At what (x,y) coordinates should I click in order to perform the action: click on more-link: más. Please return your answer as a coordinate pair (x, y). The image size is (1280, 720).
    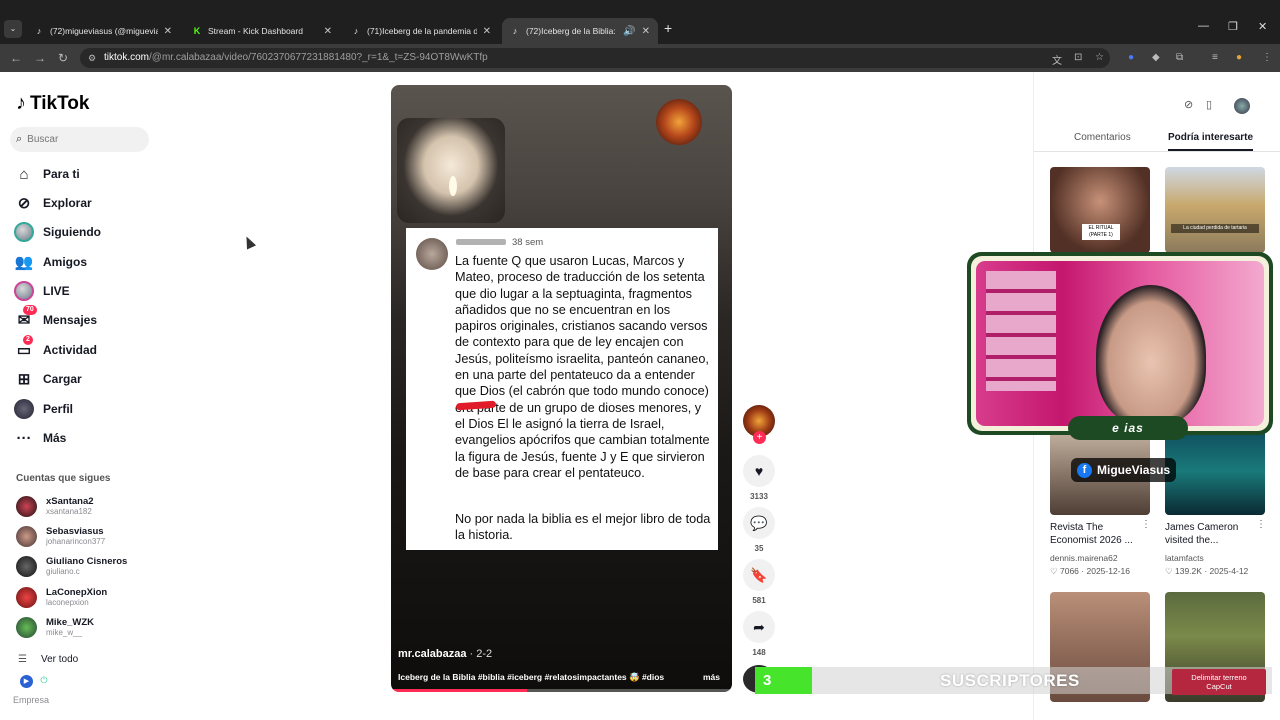
    Looking at the image, I should click on (711, 677).